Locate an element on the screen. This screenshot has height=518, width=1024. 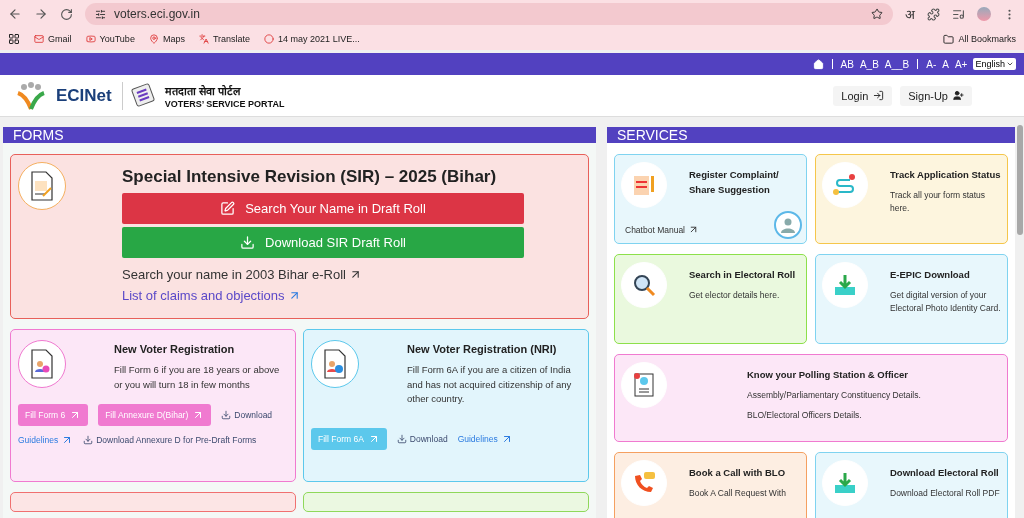
scrollbar-thumb is located at coordinates (1020, 180).